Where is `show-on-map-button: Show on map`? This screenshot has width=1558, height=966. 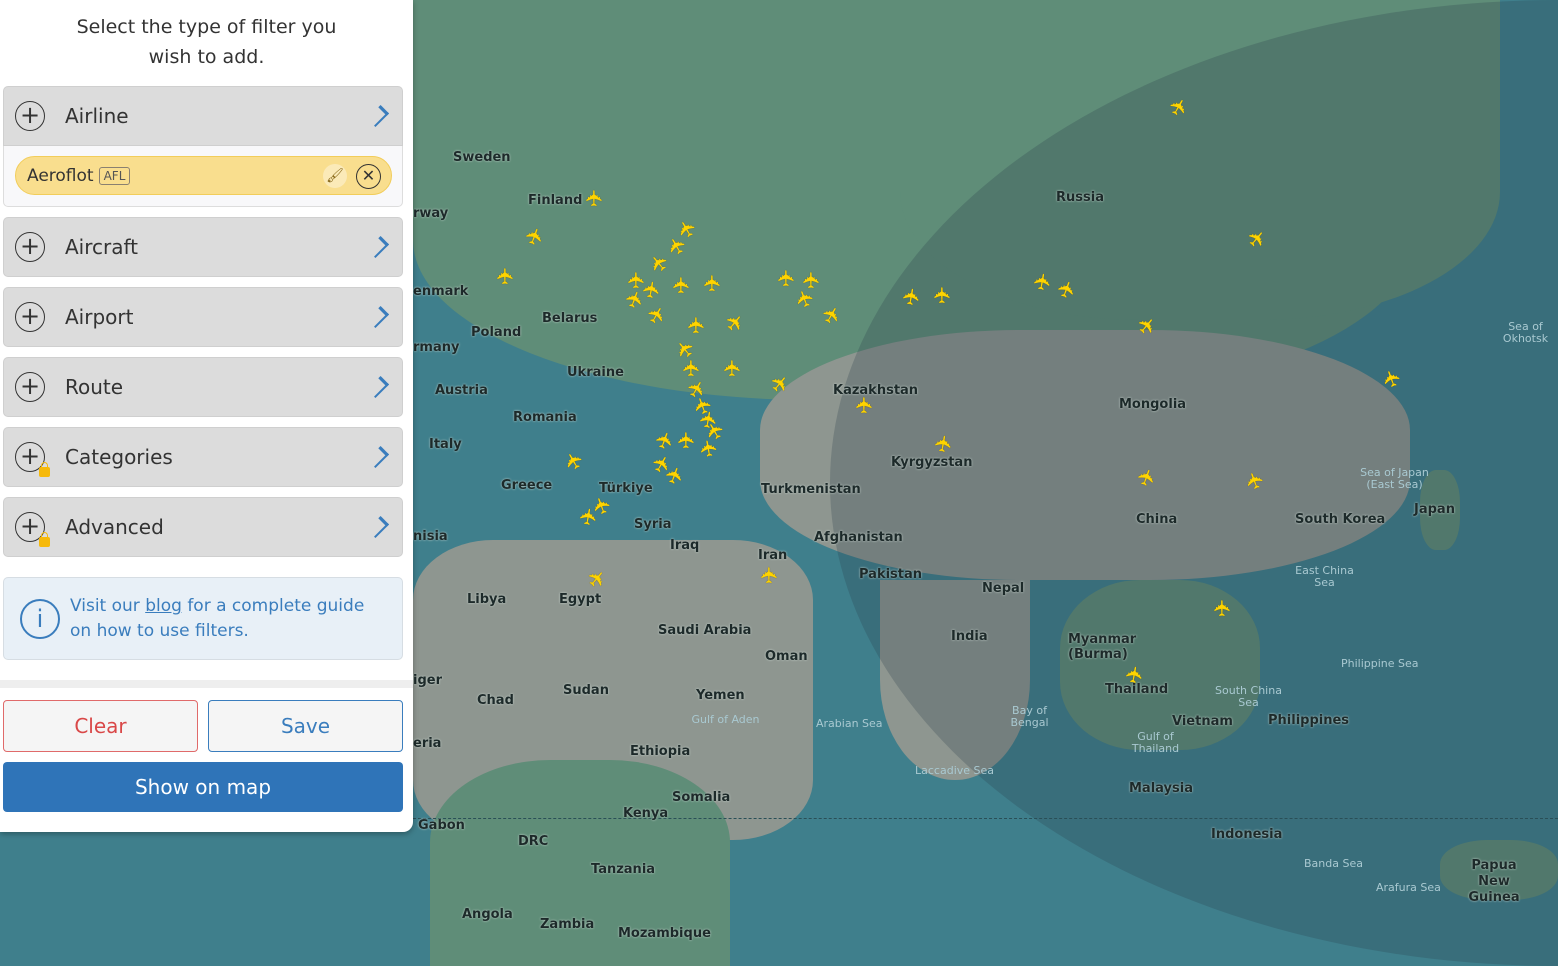 show-on-map-button: Show on map is located at coordinates (203, 787).